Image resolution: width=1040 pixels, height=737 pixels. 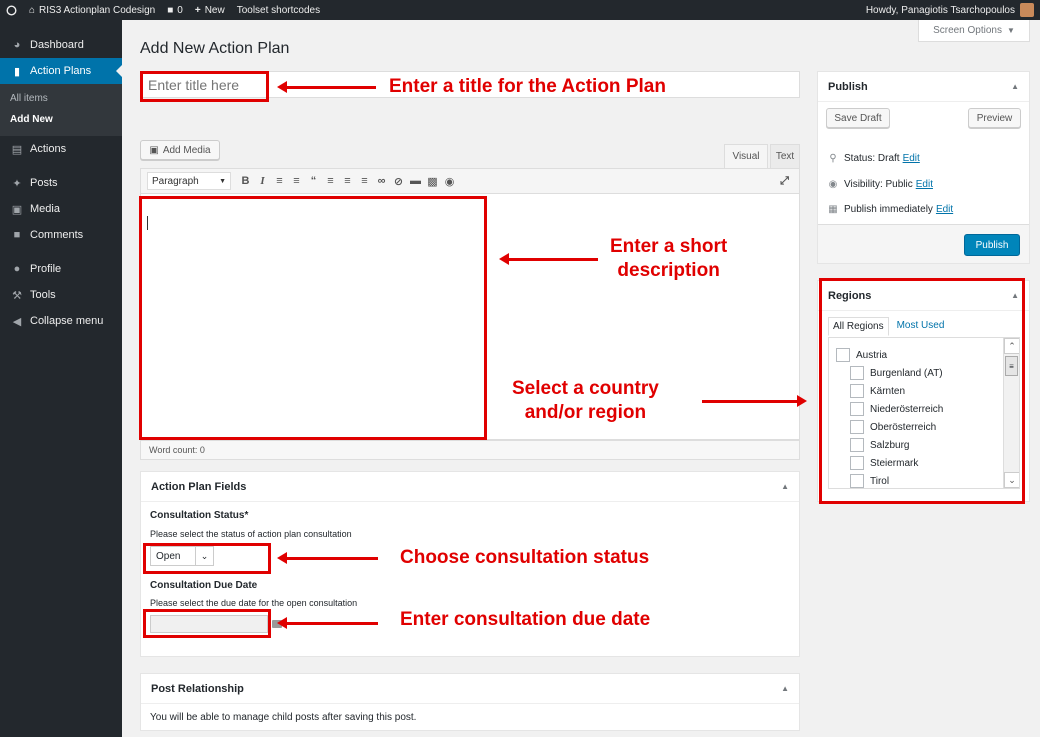 I want to click on dashboard-icon: ◕, so click(x=17, y=45).